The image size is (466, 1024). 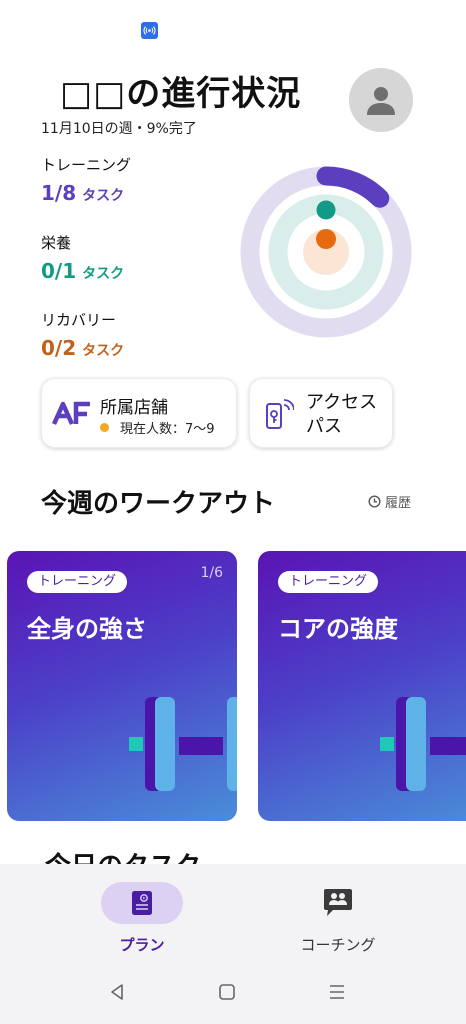 I want to click on nav-plan: プラン, so click(x=142, y=918).